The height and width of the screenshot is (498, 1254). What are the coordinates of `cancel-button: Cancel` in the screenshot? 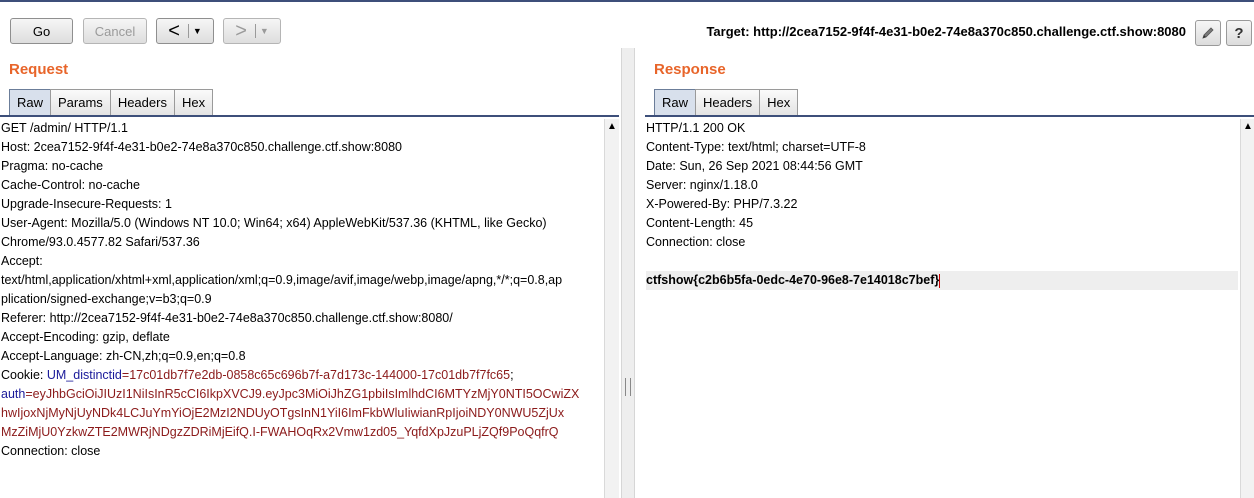 It's located at (115, 31).